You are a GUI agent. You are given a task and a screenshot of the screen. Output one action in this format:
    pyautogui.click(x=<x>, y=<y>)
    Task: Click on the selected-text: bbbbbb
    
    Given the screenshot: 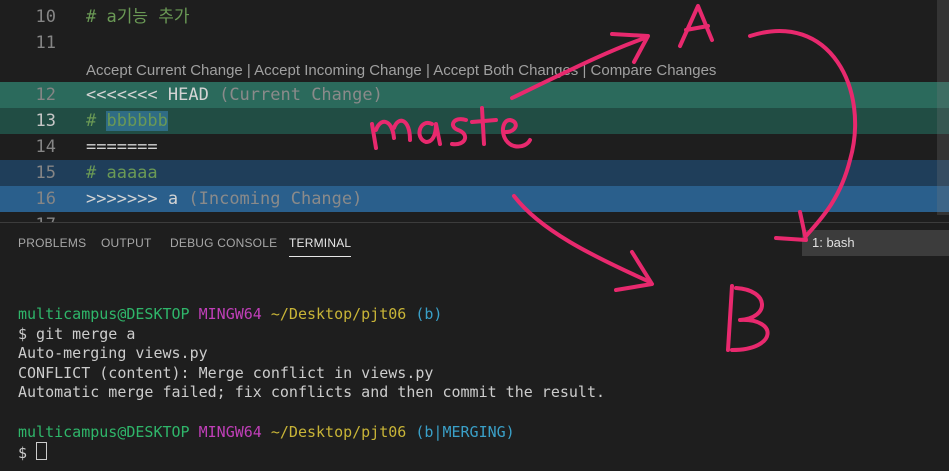 What is the action you would take?
    pyautogui.click(x=137, y=121)
    